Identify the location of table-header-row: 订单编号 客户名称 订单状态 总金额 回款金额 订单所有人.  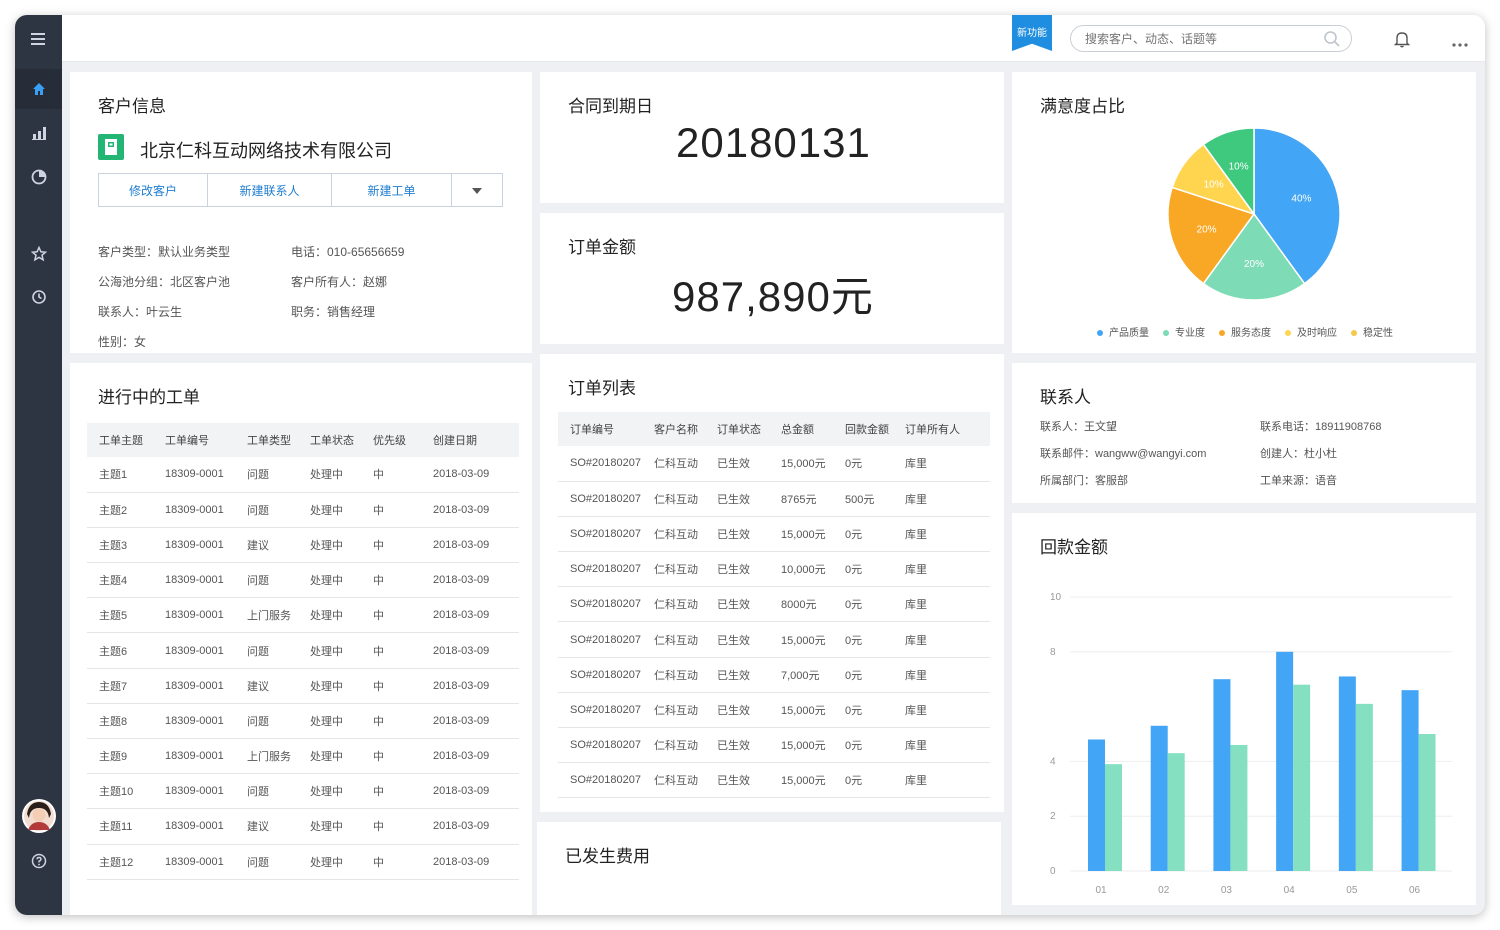
(774, 429).